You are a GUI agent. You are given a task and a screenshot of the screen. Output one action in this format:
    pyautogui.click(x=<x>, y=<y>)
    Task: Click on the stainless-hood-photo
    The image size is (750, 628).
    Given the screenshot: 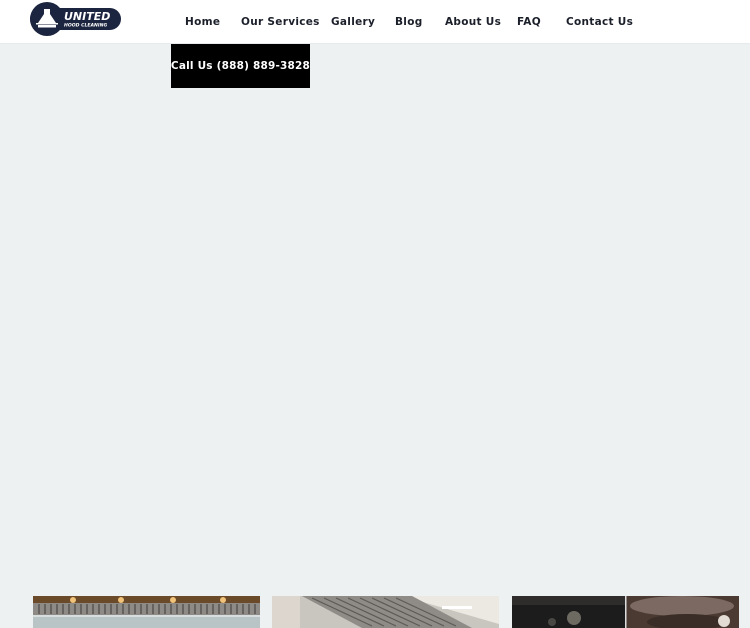 What is the action you would take?
    pyautogui.click(x=385, y=612)
    